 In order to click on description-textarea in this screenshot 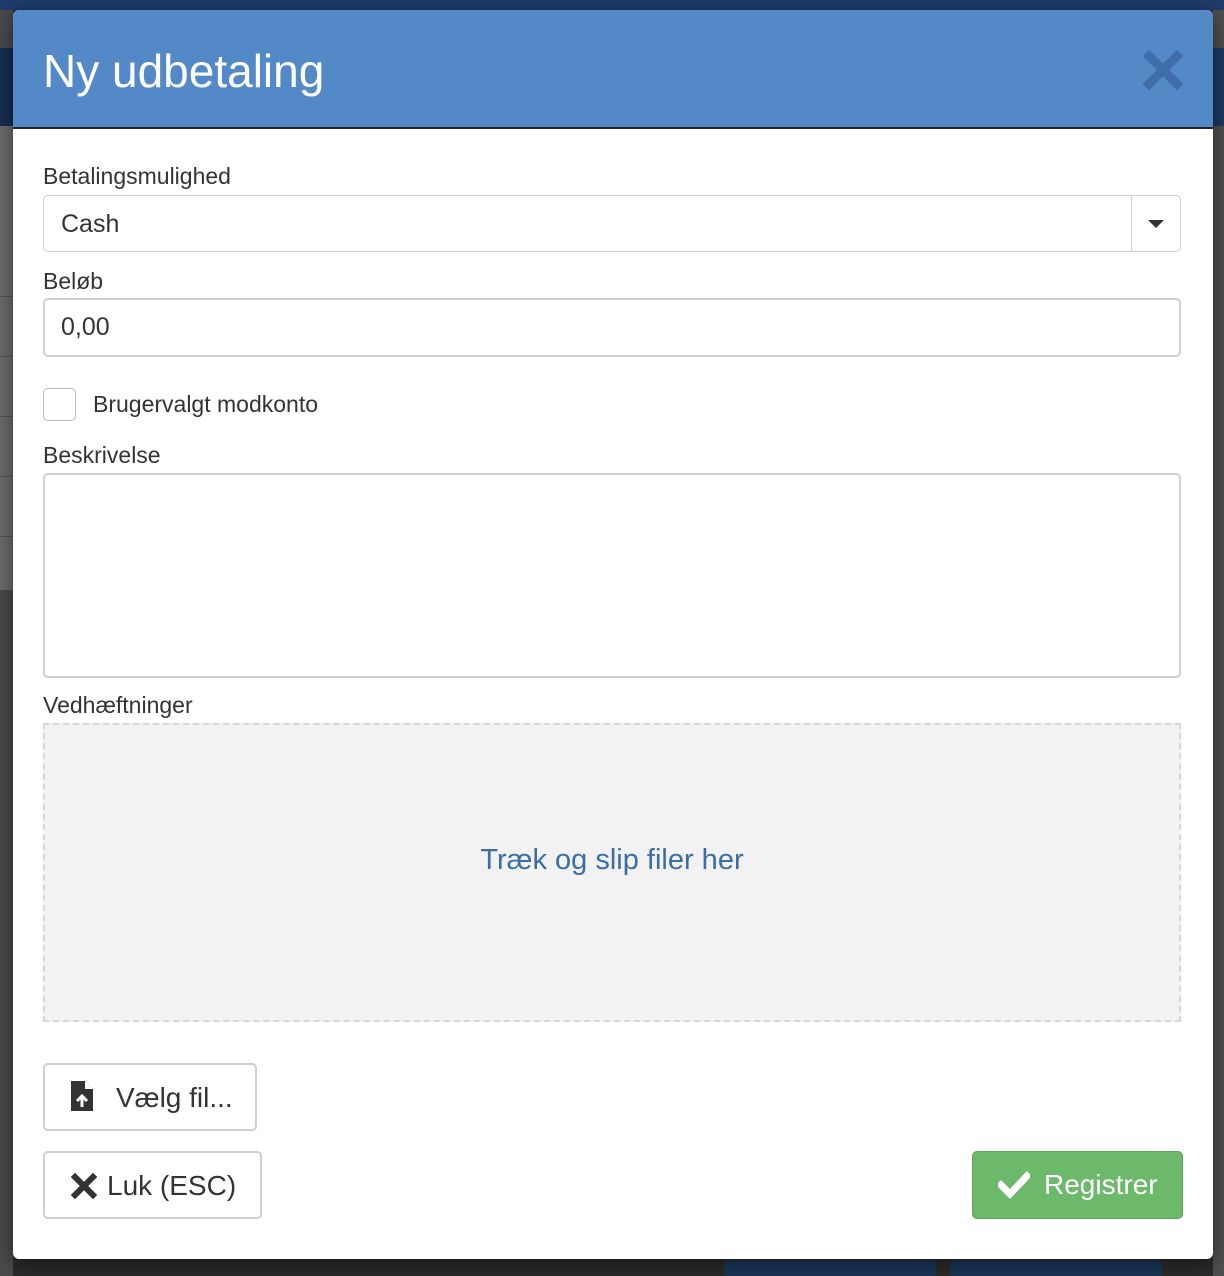, I will do `click(612, 575)`.